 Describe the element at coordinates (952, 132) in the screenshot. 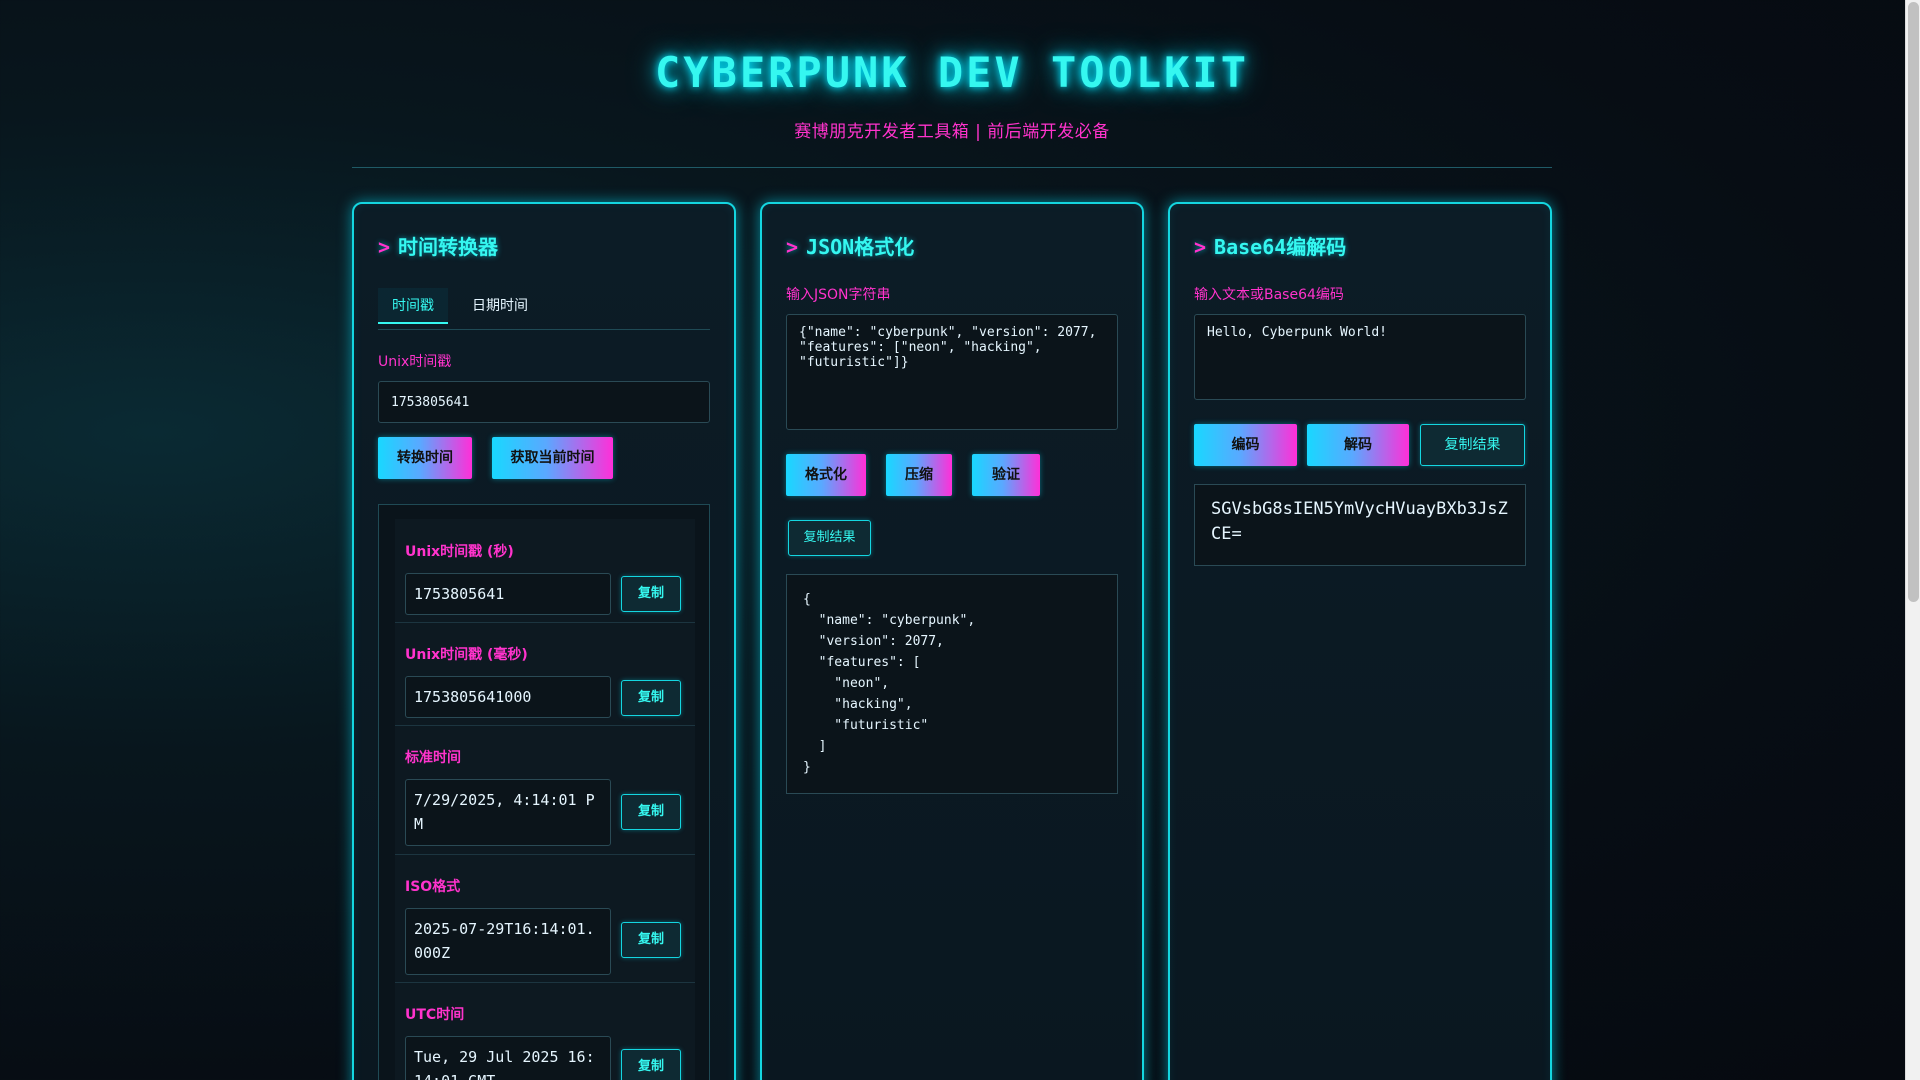

I see `page-subtitle: 赛博朋克开发者工具箱 | 前后端开发必备` at that location.